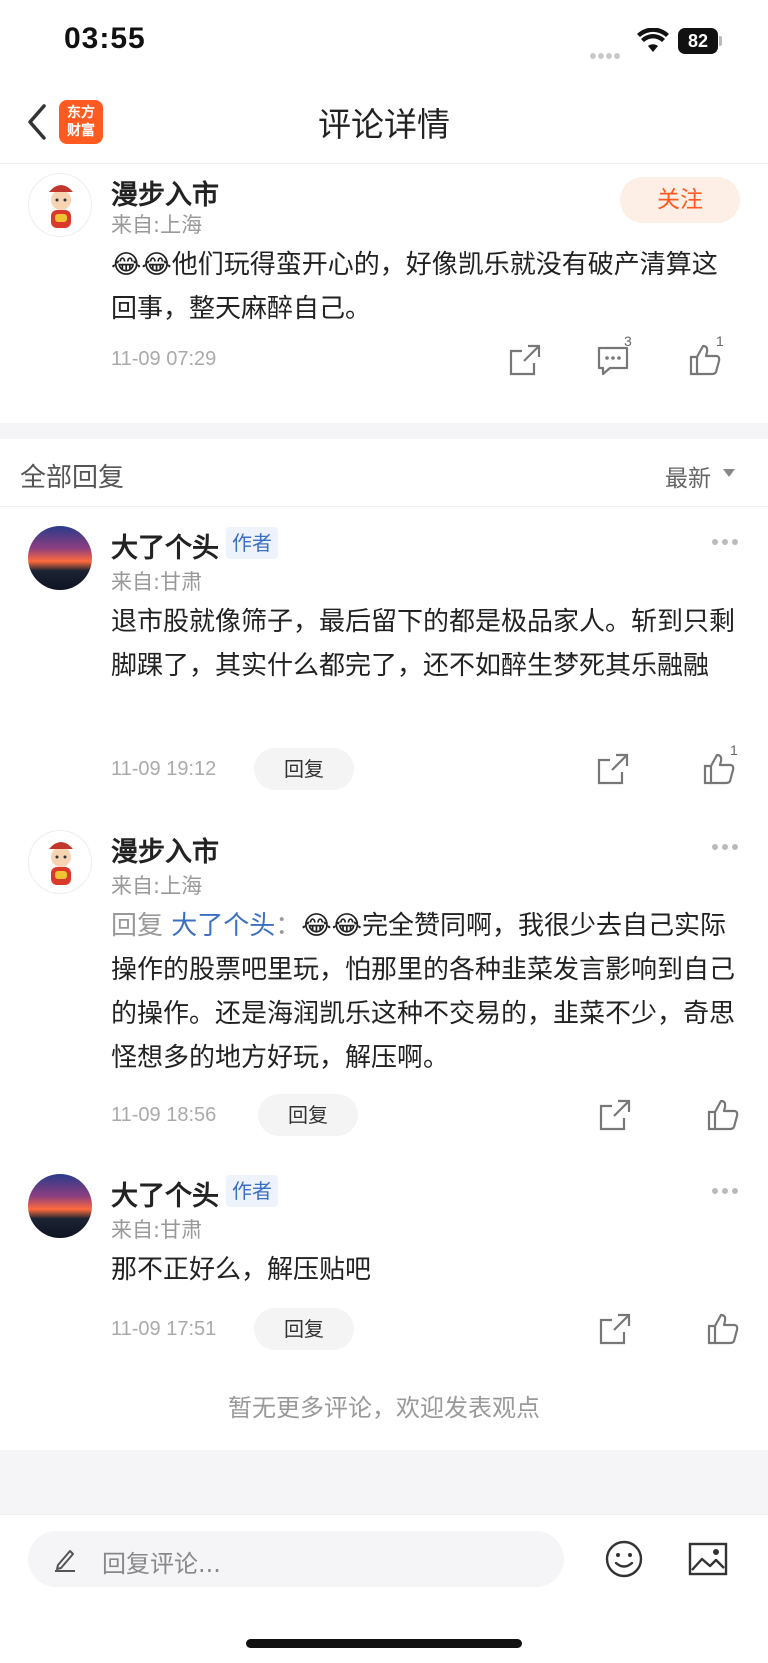  Describe the element at coordinates (65, 1561) in the screenshot. I see `pen-icon` at that location.